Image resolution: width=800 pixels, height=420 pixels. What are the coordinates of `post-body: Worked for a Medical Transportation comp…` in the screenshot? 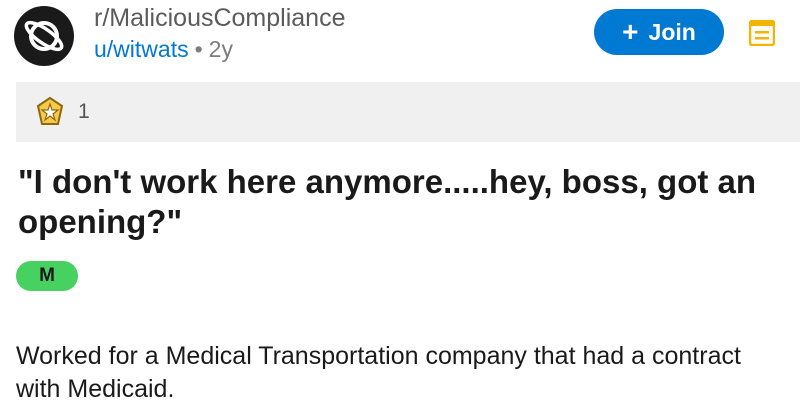 It's located at (378, 372).